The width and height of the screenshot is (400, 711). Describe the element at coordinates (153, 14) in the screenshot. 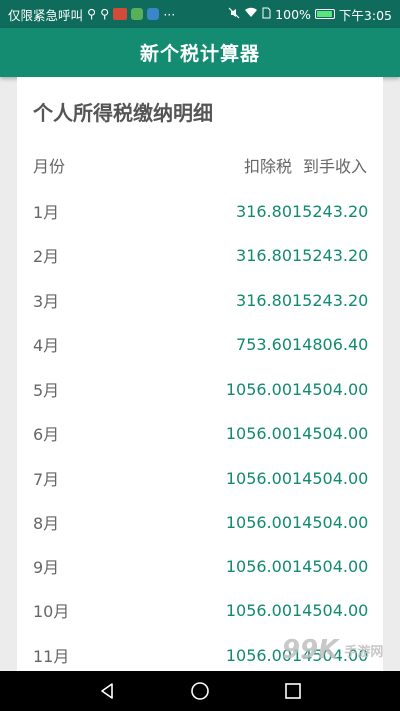

I see `chat-app-icon` at that location.